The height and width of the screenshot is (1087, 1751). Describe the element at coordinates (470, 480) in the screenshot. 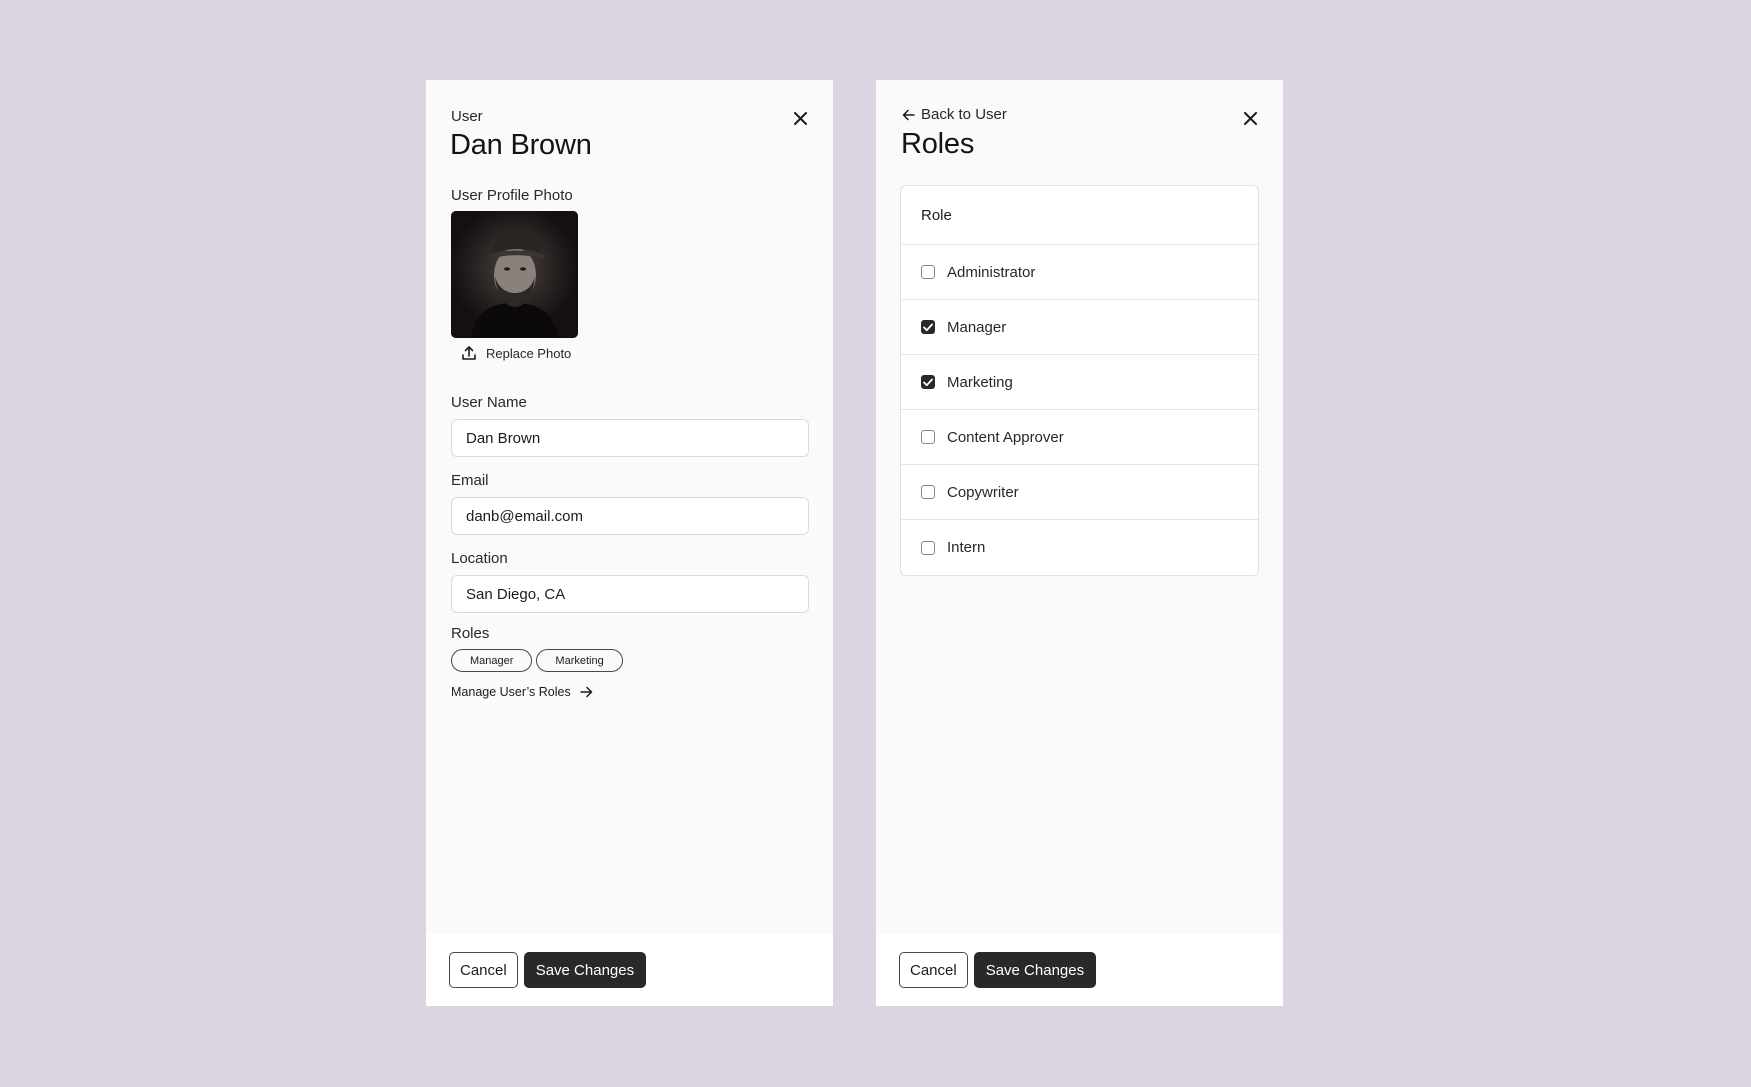

I see `email-label: Email` at that location.